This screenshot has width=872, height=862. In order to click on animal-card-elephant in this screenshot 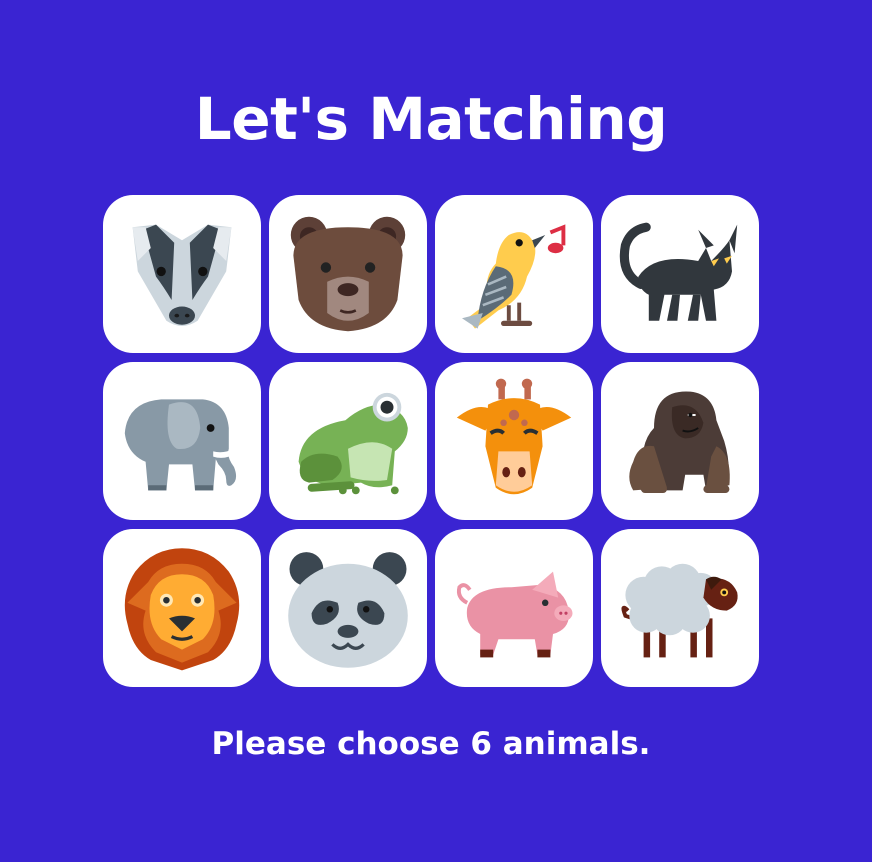, I will do `click(182, 441)`.